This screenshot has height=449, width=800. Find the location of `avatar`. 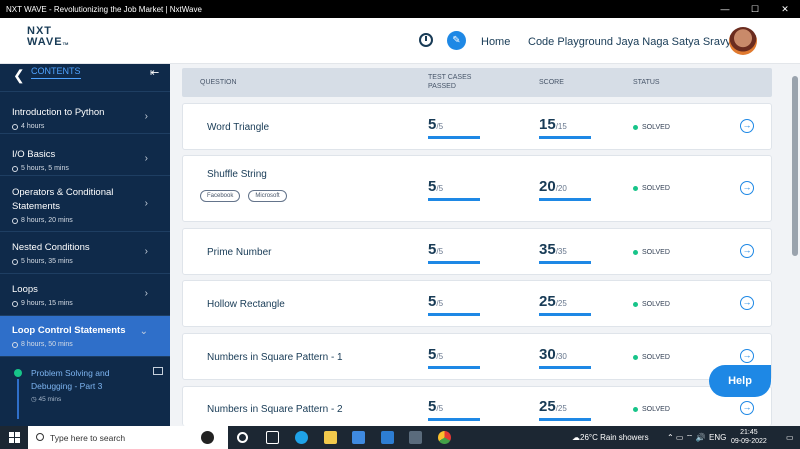

avatar is located at coordinates (743, 41).